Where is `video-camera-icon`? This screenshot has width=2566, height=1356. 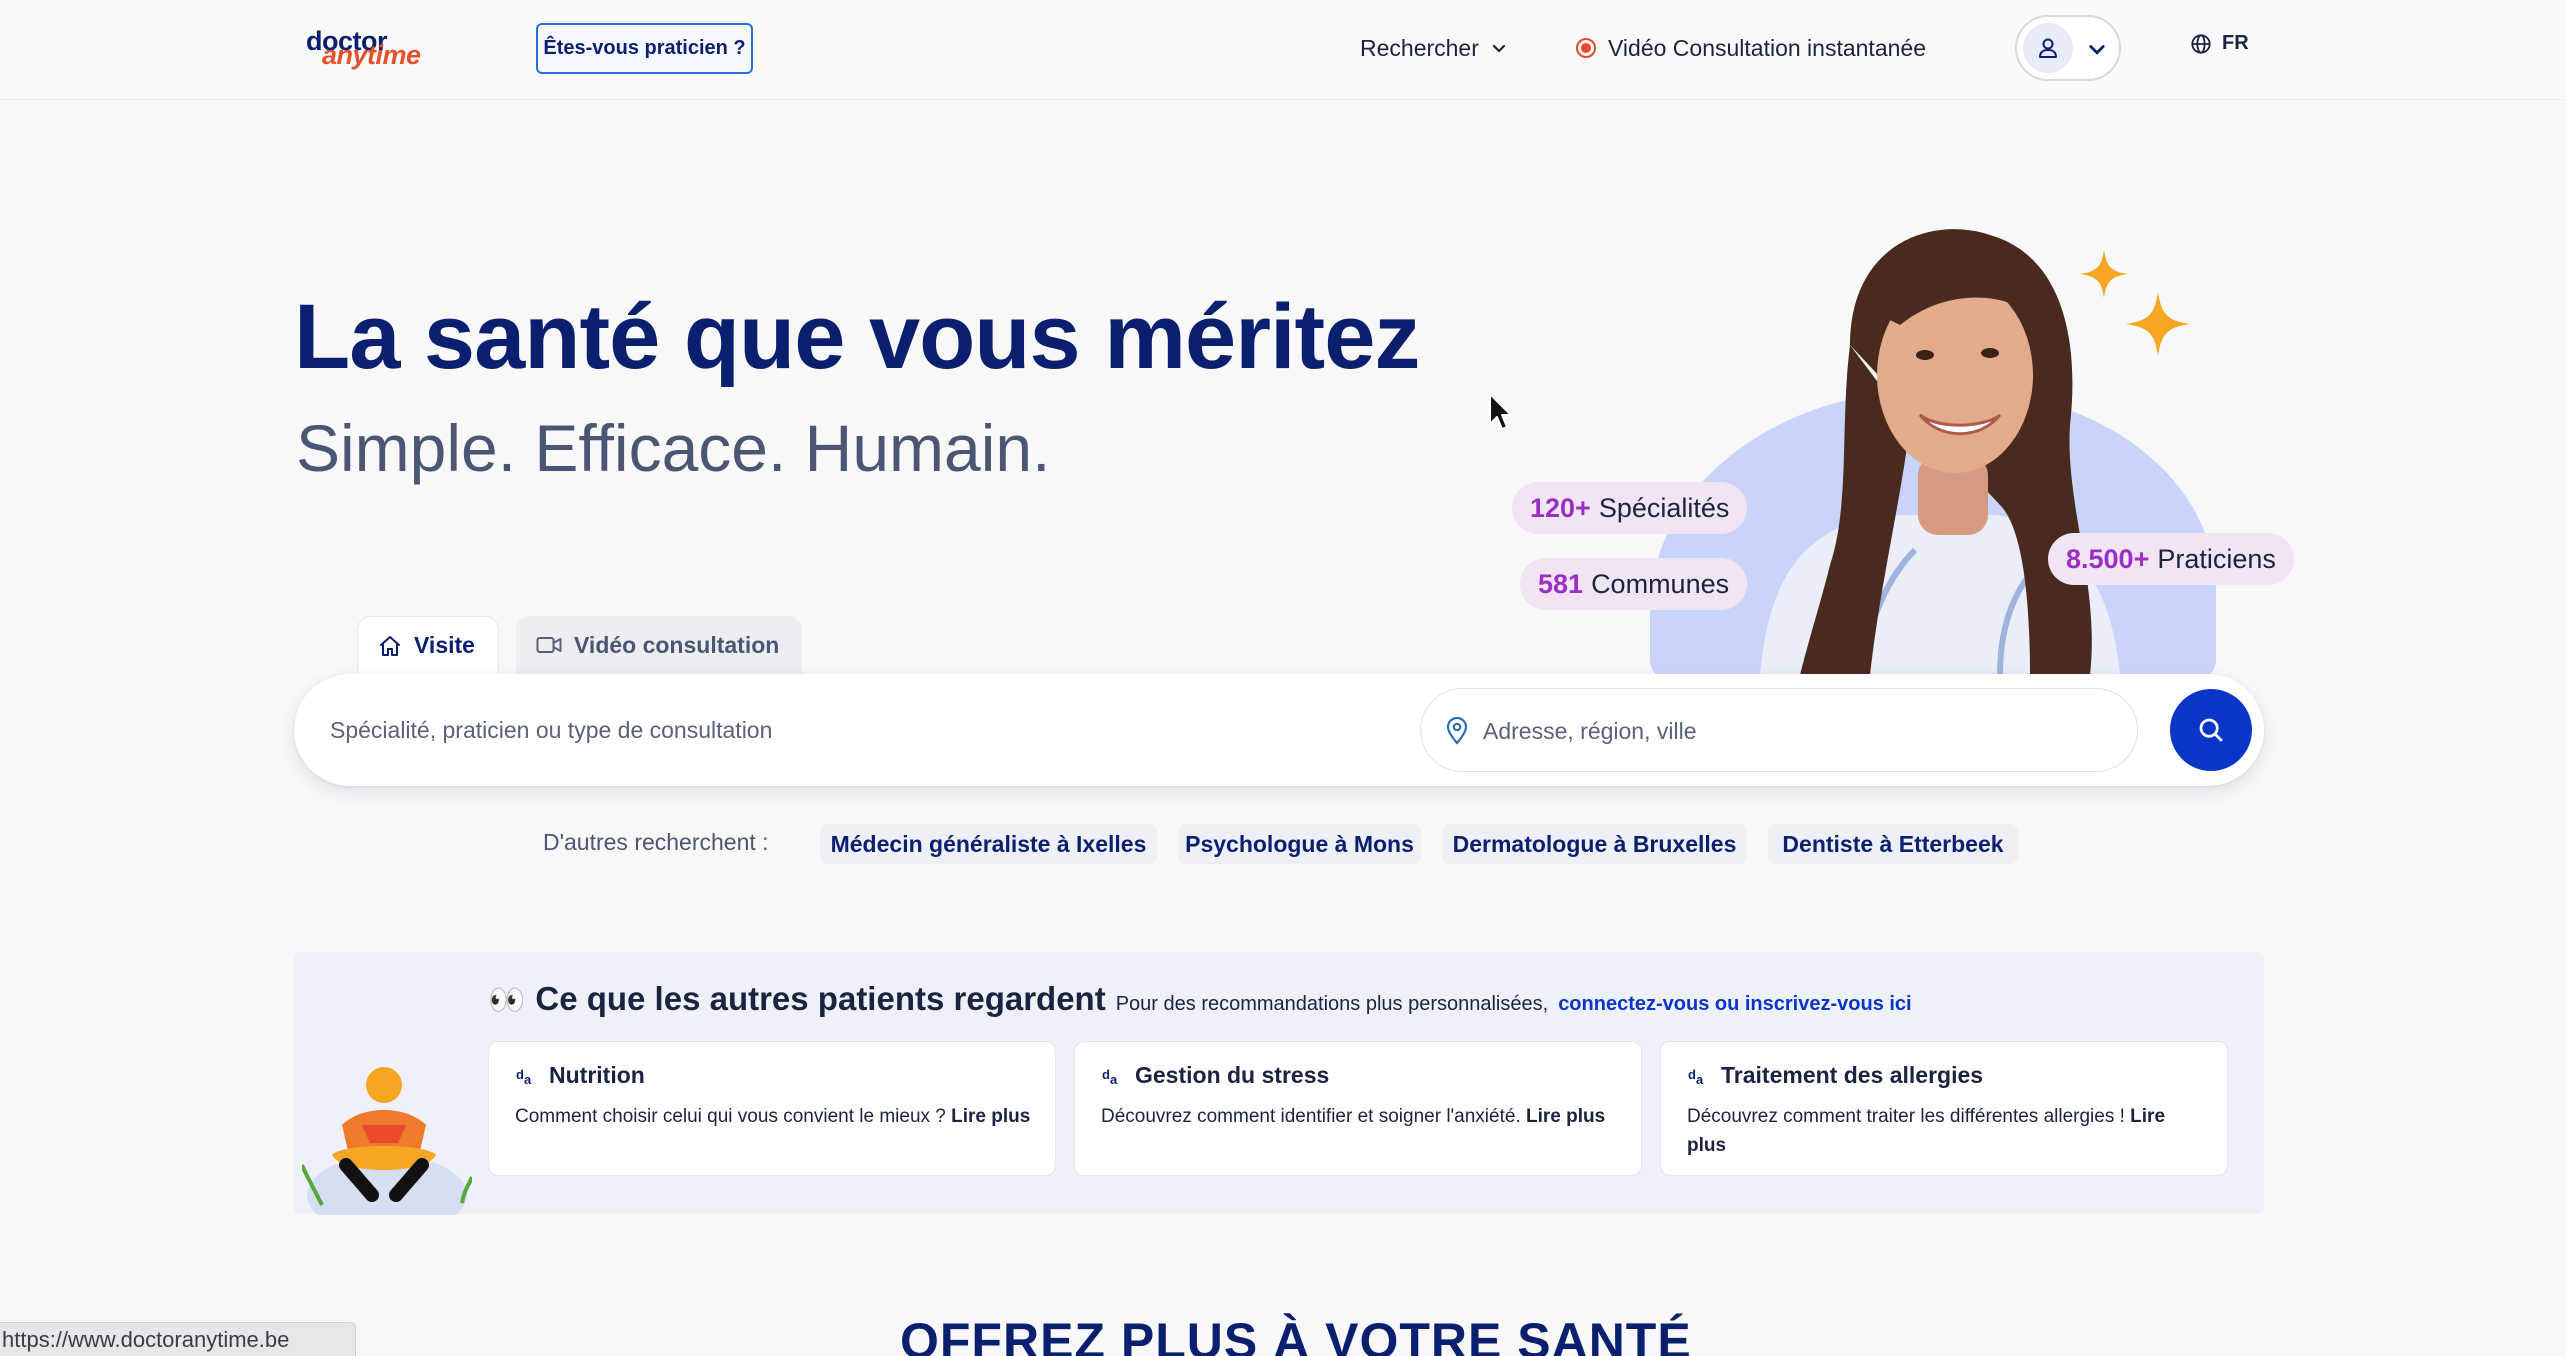
video-camera-icon is located at coordinates (549, 645).